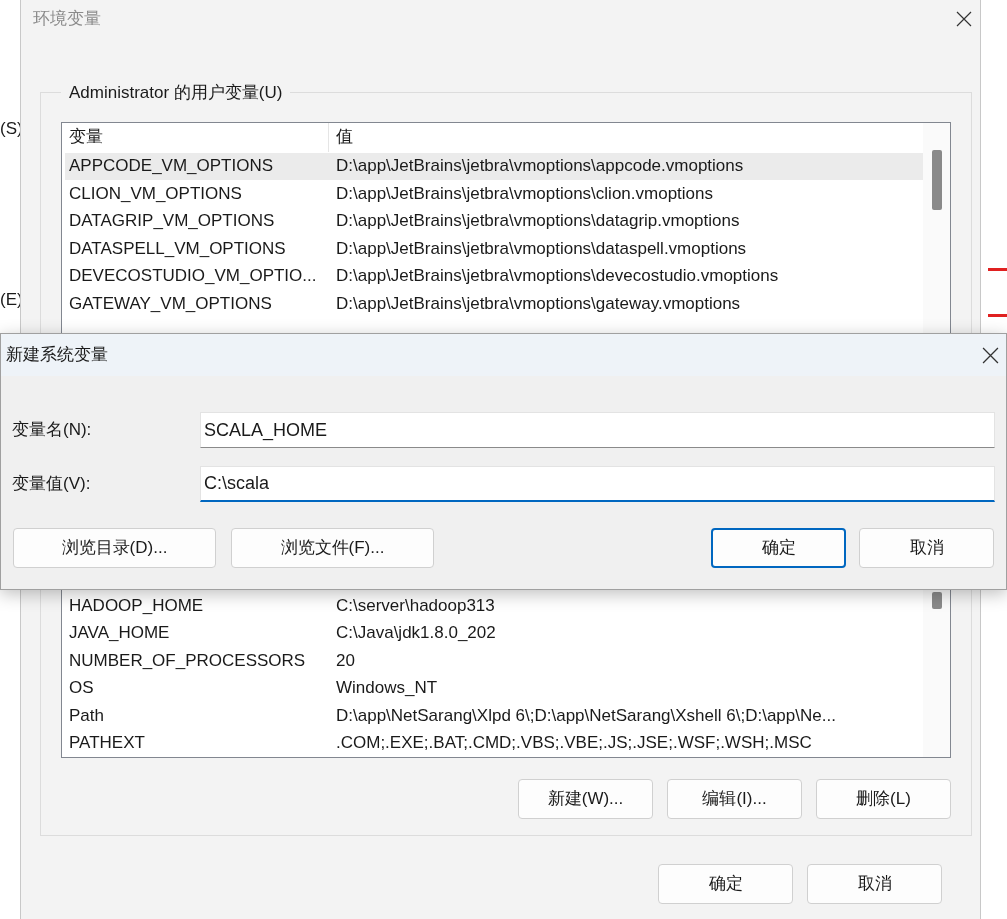  What do you see at coordinates (170, 303) in the screenshot?
I see `variable-name: GATEWAY_VM_OPTIONS` at bounding box center [170, 303].